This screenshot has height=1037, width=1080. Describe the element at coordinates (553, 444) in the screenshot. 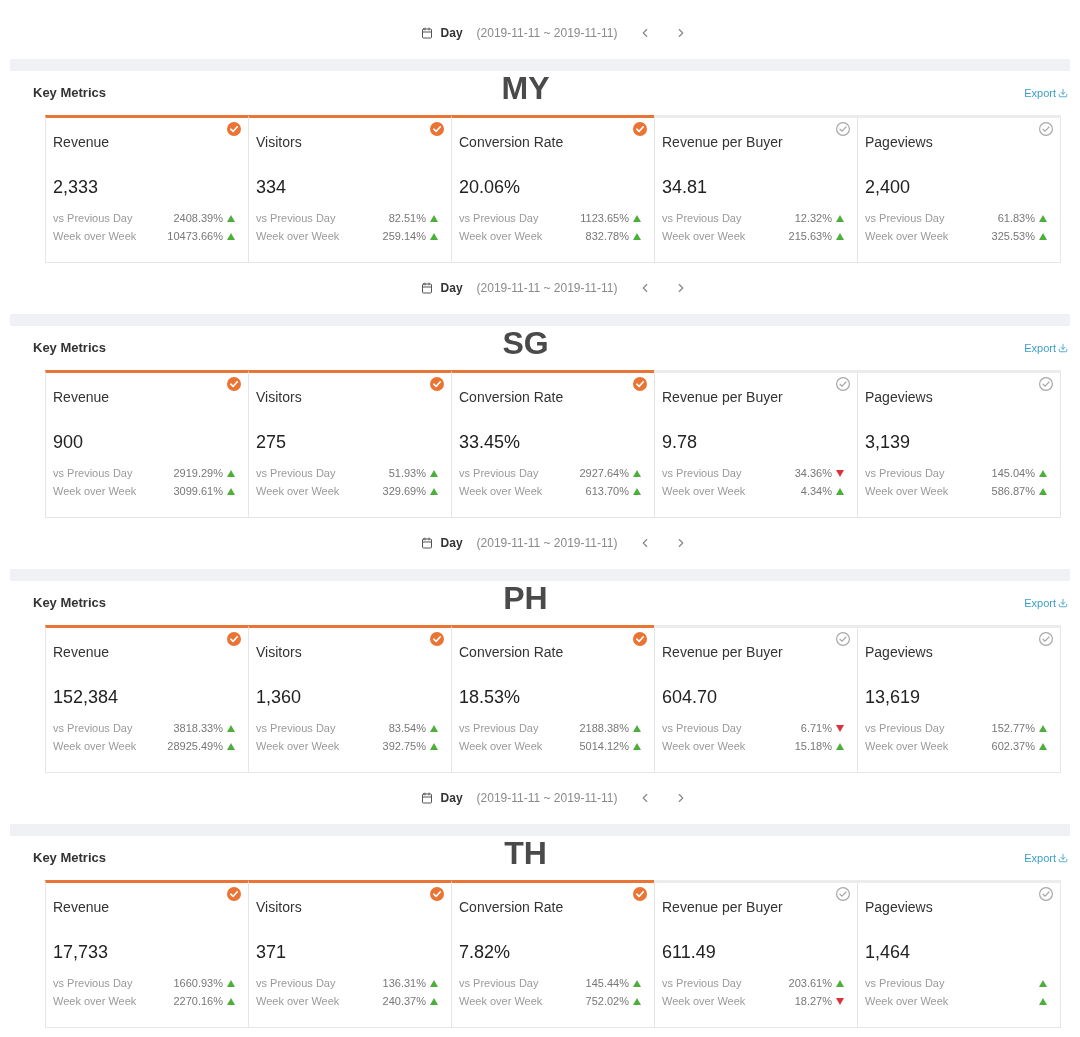

I see `metric-card: Conversion Rate 33.45% vs Previous Day 2927.64% Week over Week 613.70%` at that location.